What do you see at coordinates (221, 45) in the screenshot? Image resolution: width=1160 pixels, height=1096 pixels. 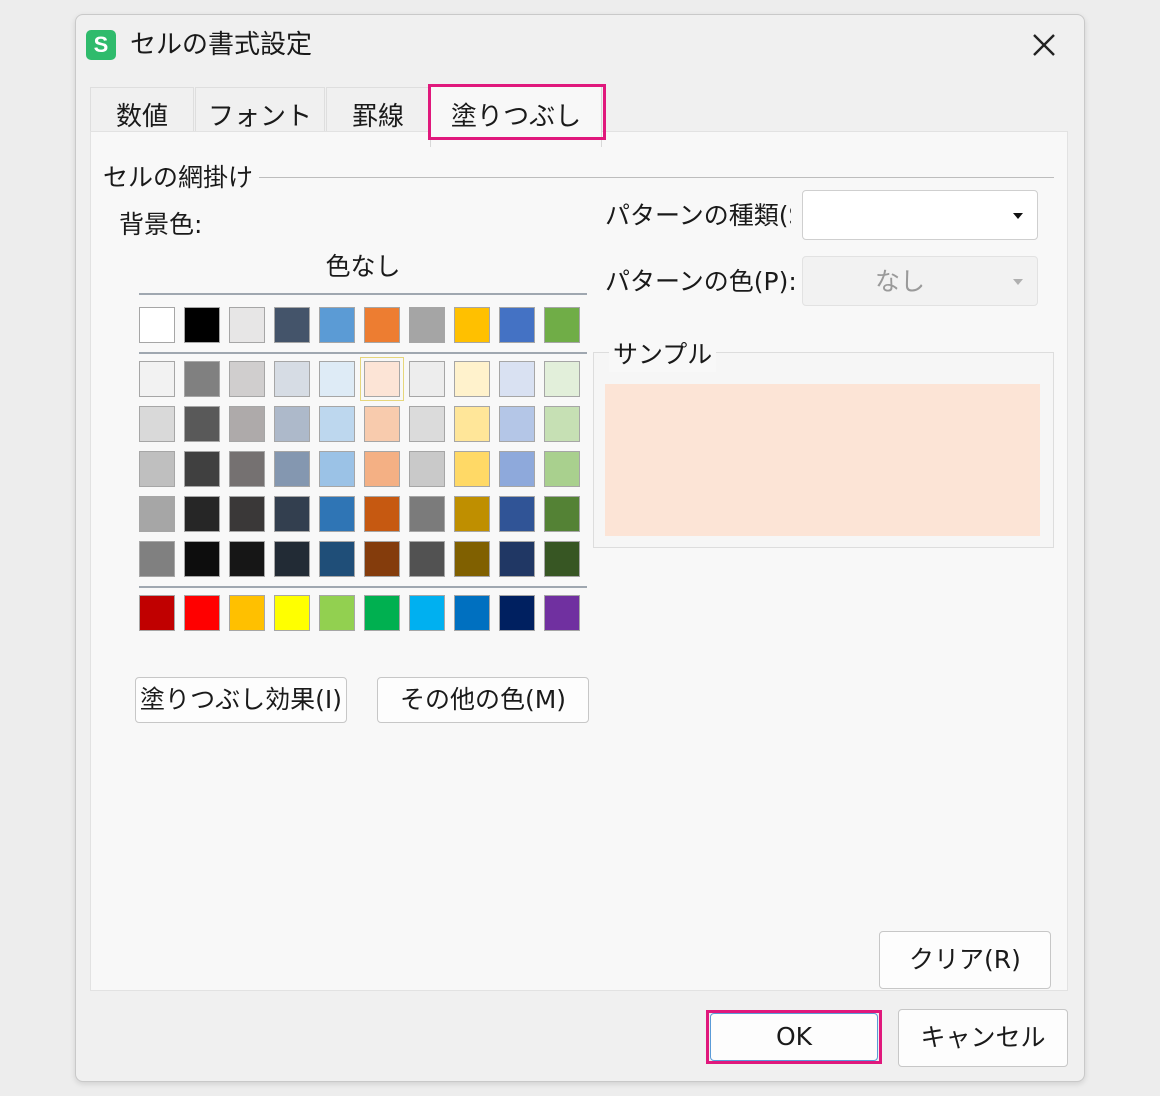 I see `dialog-title: セルの書式設定` at bounding box center [221, 45].